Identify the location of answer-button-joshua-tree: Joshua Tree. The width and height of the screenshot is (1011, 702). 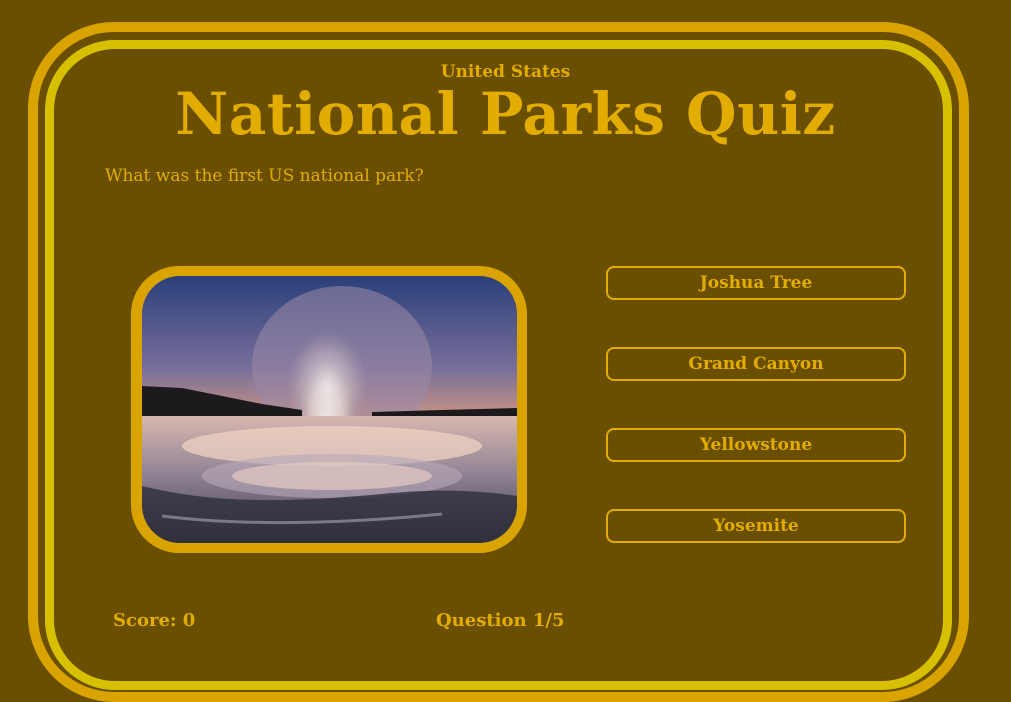
(756, 283).